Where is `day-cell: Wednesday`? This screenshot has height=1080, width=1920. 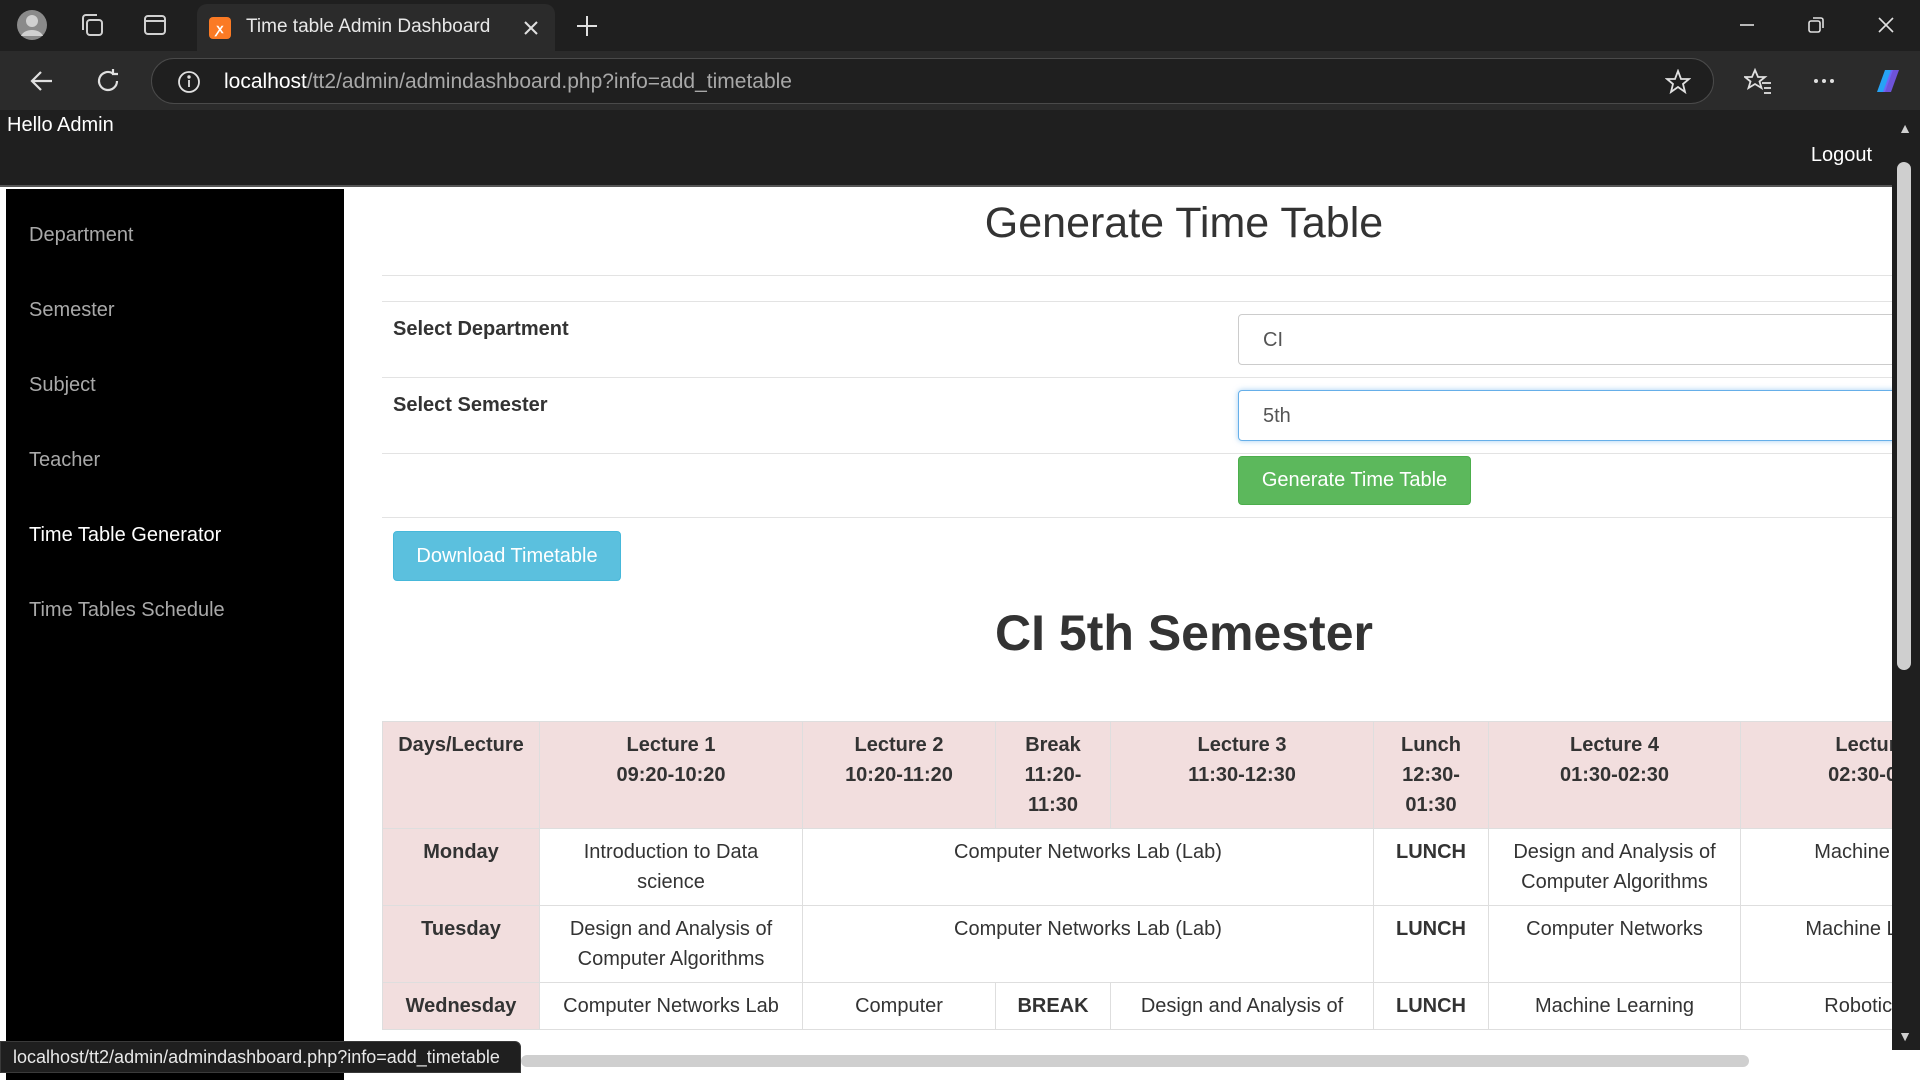
day-cell: Wednesday is located at coordinates (461, 1006).